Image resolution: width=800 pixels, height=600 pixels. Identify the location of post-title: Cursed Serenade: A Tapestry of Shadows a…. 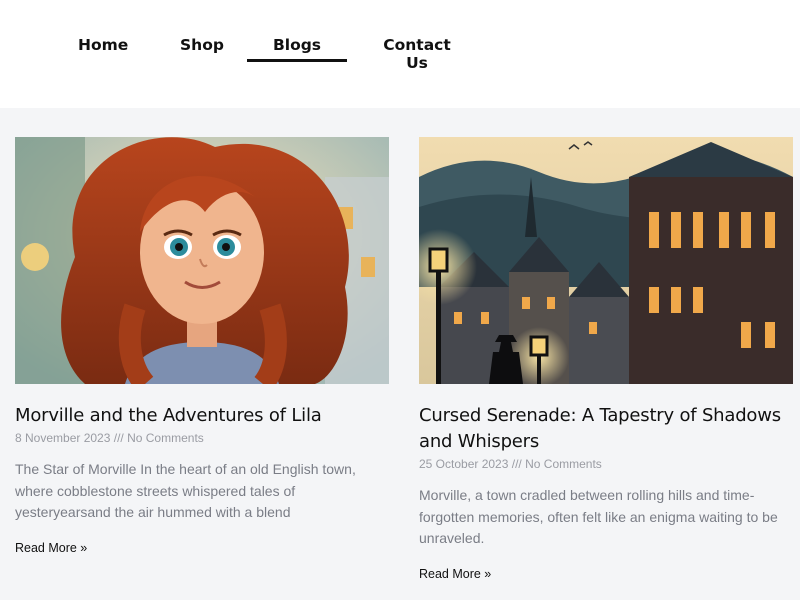
(606, 429).